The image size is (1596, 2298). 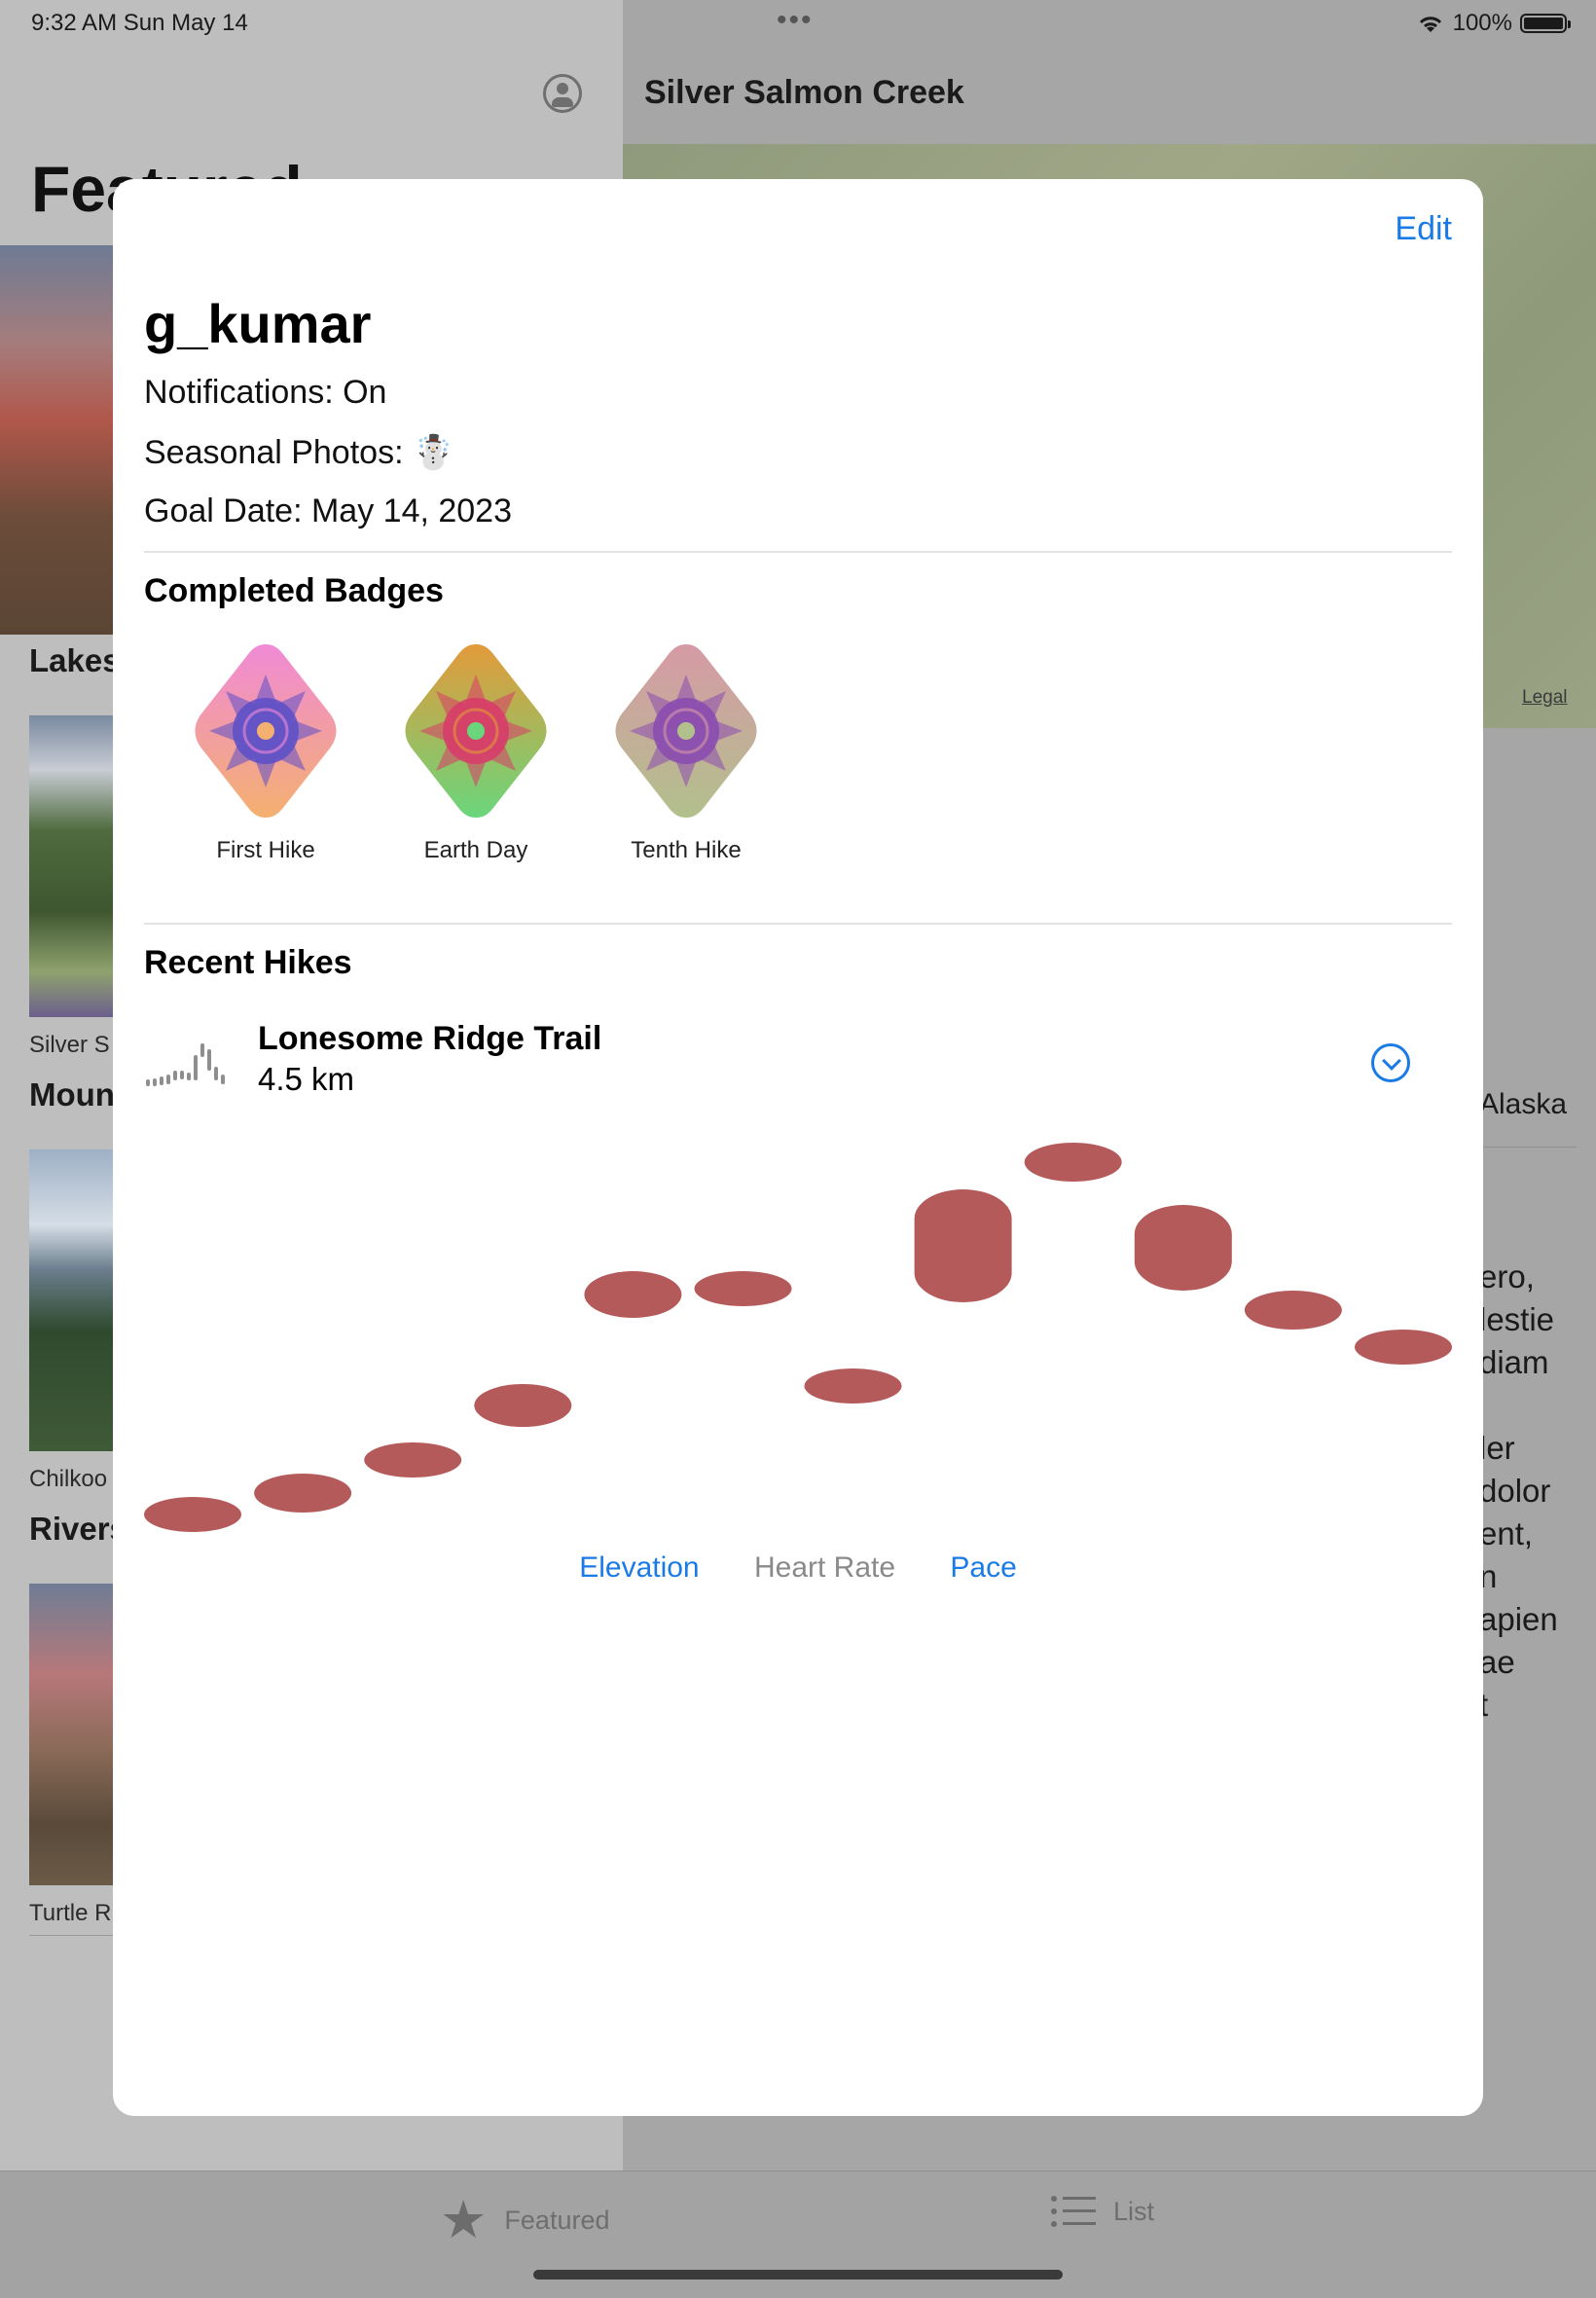 I want to click on list-icon, so click(x=1073, y=2211).